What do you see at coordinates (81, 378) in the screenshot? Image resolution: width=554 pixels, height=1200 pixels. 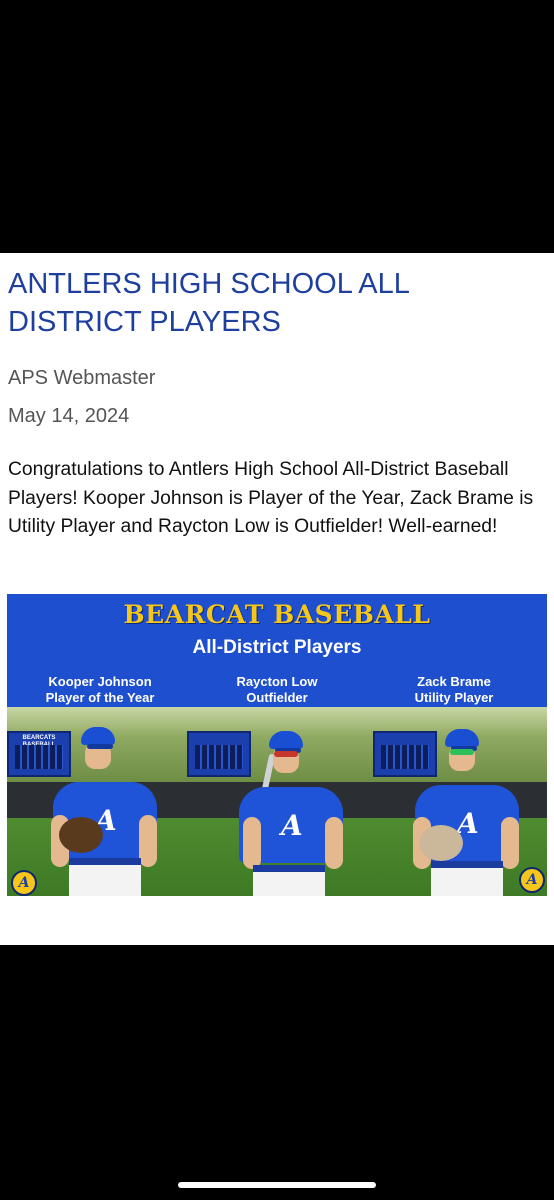 I see `post-author: APS Webmaster` at bounding box center [81, 378].